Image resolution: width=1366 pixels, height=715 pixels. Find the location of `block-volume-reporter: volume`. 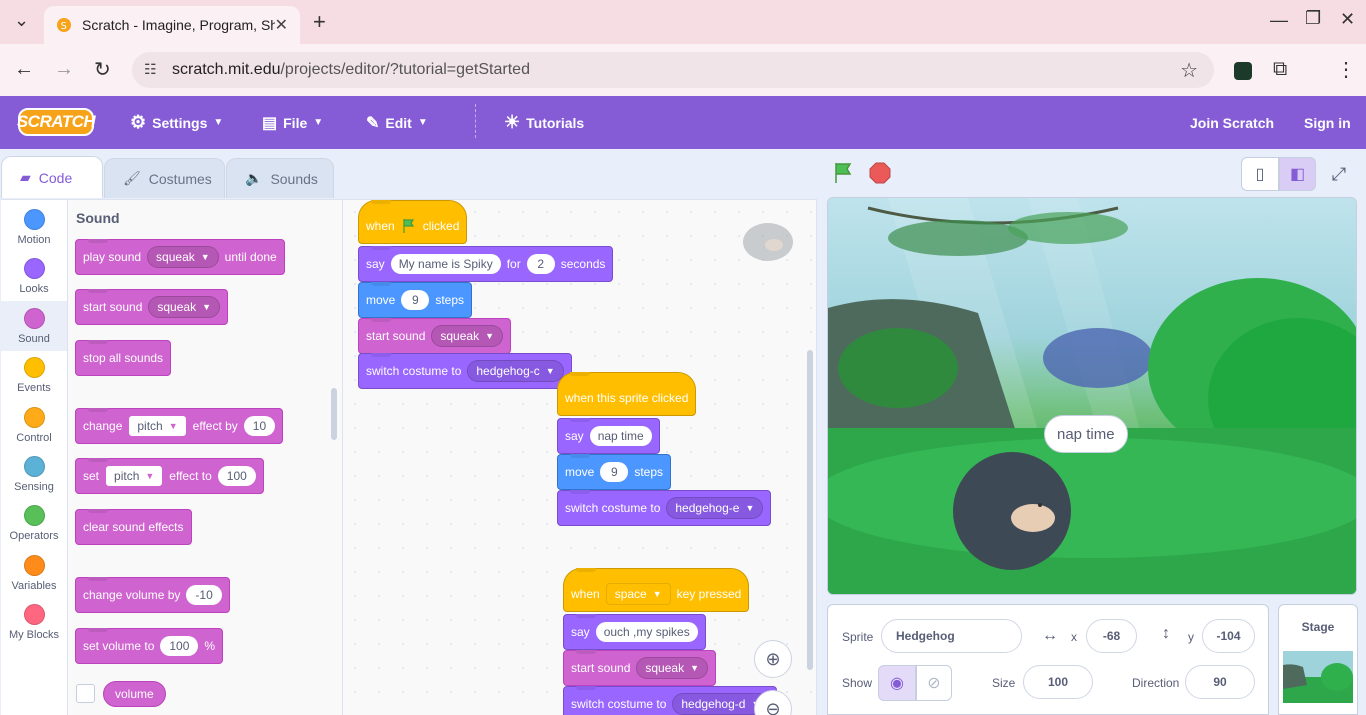

block-volume-reporter: volume is located at coordinates (134, 694).